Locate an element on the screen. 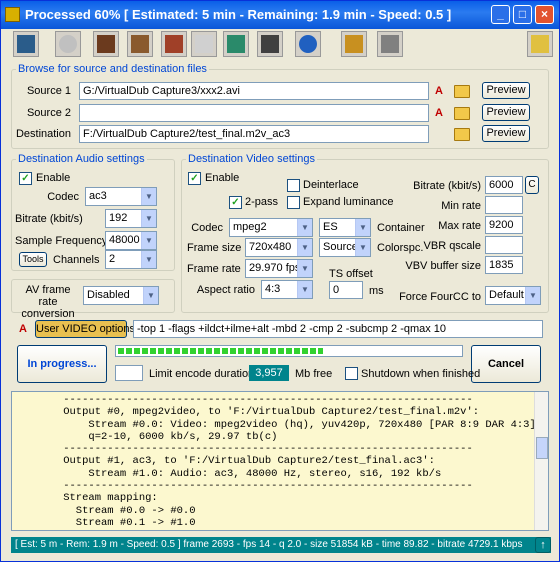 This screenshot has height=562, width=560. settings-icon is located at coordinates (390, 44).